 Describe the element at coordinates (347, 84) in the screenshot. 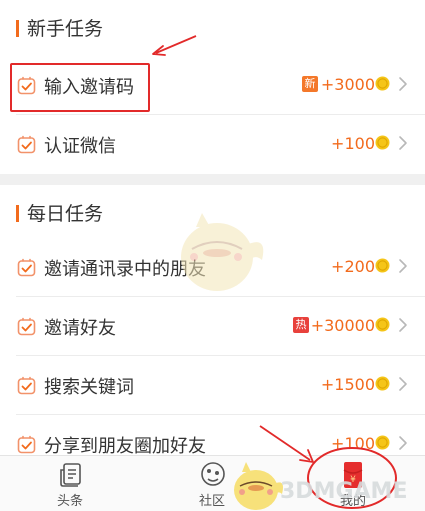

I see `task-reward: +3000` at that location.